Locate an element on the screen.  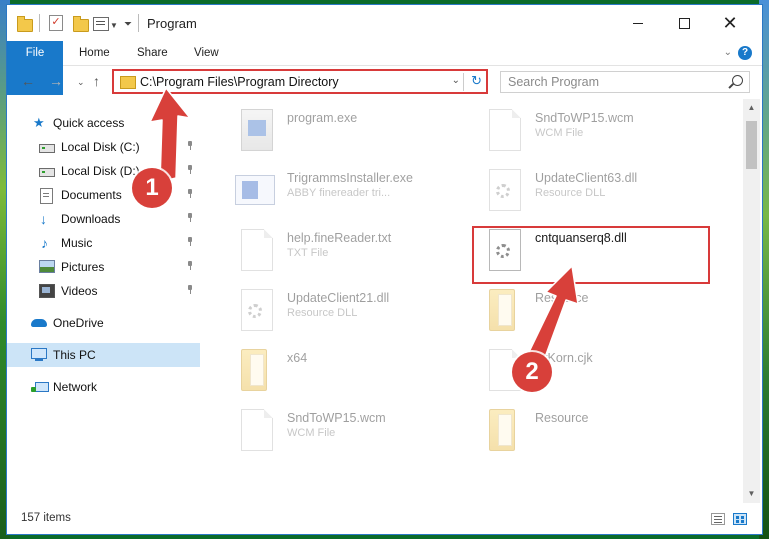
customize-toolbar-icon: ⏷ is located at coordinates (128, 24).